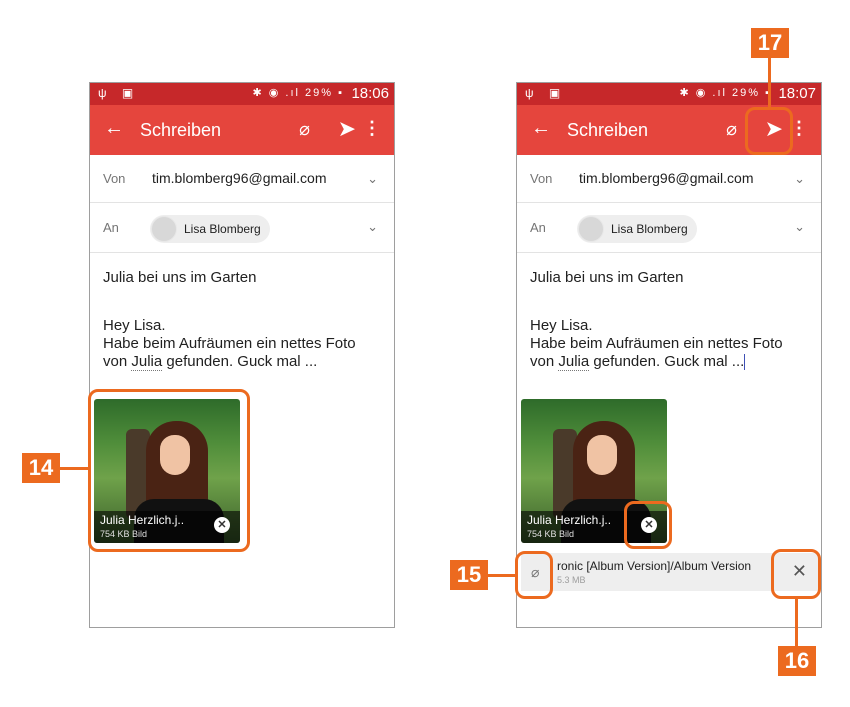 The width and height of the screenshot is (850, 707). Describe the element at coordinates (654, 566) in the screenshot. I see `audio-file-name: ronic [Album Version]/Album Version` at that location.